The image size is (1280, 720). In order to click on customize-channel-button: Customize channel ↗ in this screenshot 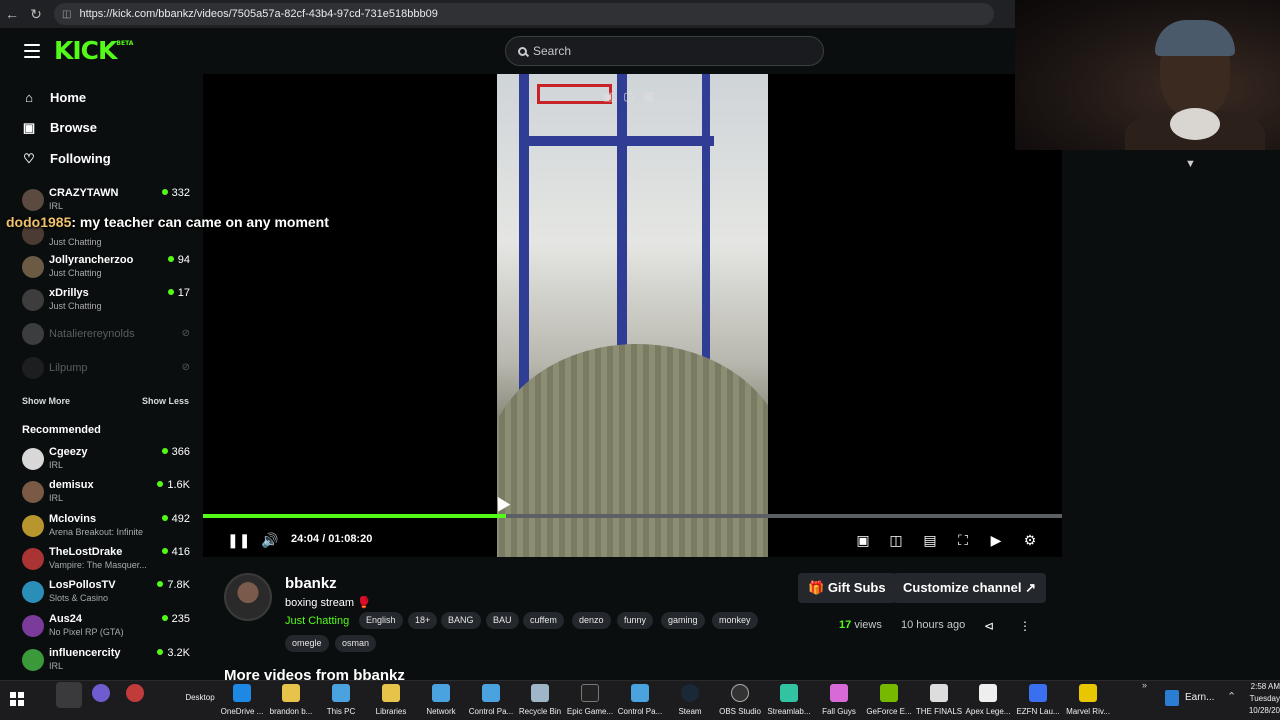, I will do `click(969, 588)`.